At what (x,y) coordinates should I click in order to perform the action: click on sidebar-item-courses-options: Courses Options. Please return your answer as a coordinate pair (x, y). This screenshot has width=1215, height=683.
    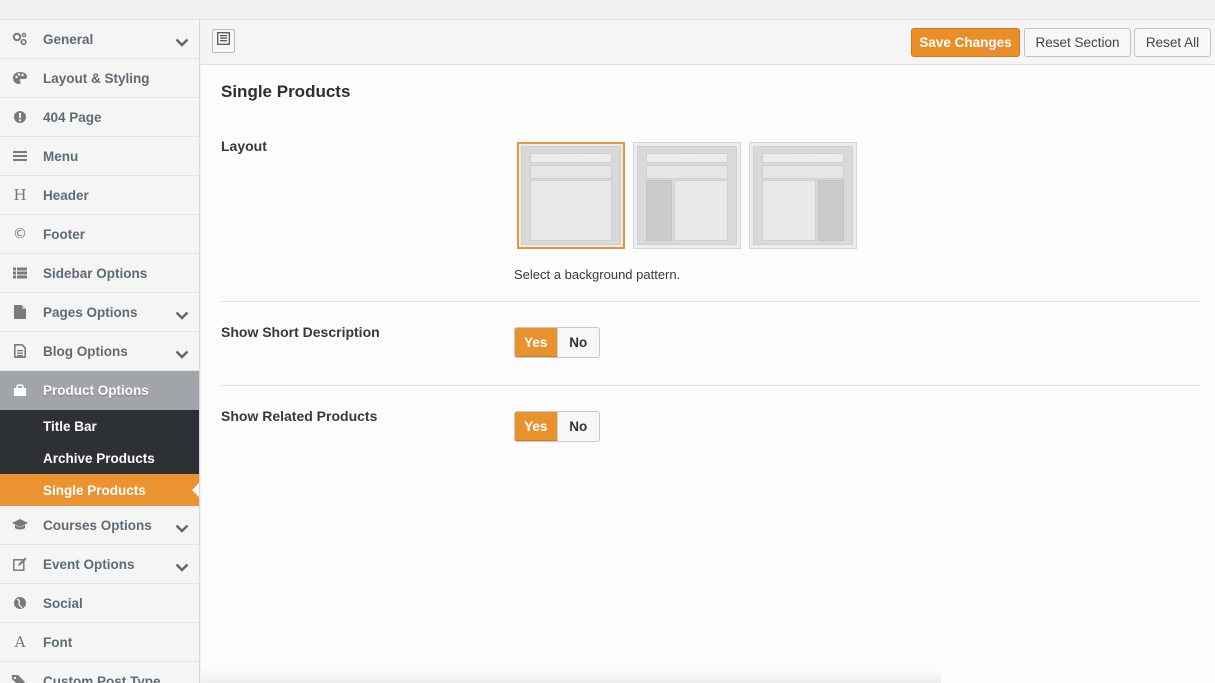
    Looking at the image, I should click on (99, 525).